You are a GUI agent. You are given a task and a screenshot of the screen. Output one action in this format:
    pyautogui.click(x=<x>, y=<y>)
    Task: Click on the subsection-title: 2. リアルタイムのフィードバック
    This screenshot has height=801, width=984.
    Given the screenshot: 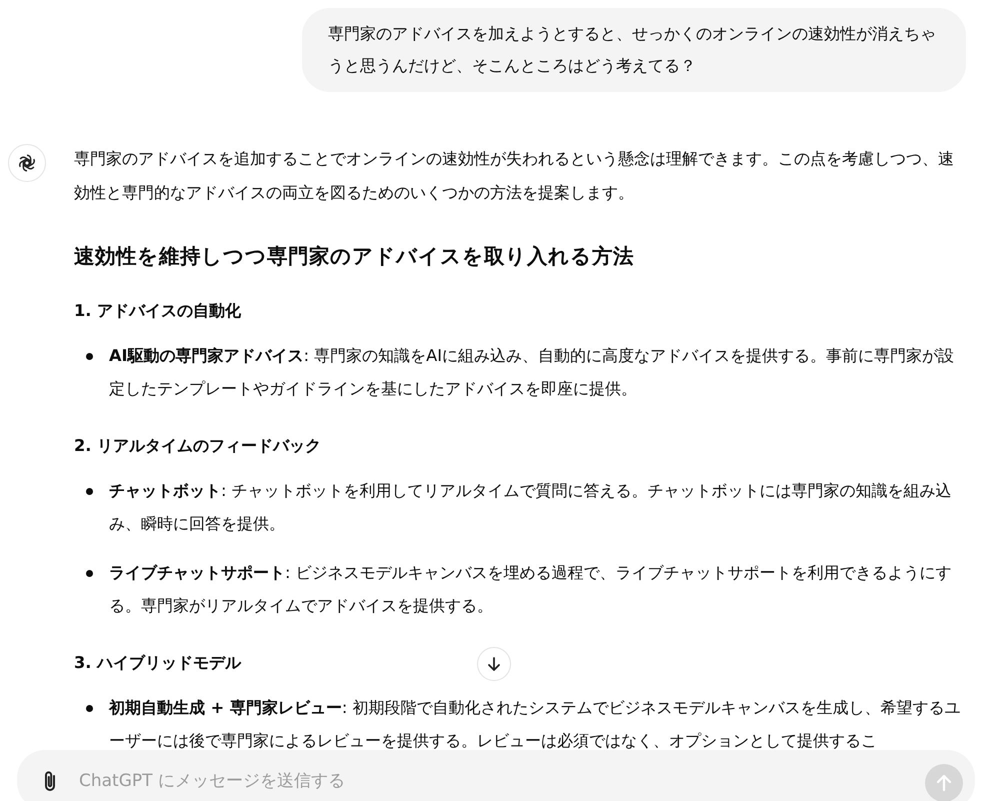 What is the action you would take?
    pyautogui.click(x=198, y=446)
    